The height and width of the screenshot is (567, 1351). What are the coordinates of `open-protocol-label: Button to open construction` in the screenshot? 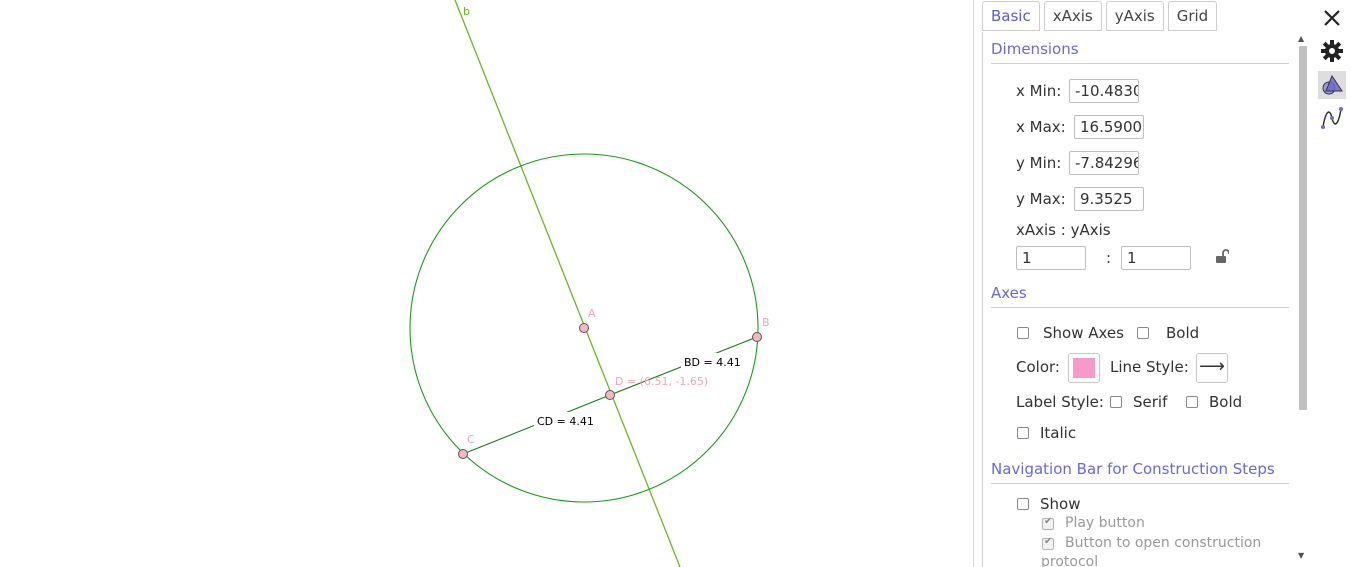 It's located at (1163, 543).